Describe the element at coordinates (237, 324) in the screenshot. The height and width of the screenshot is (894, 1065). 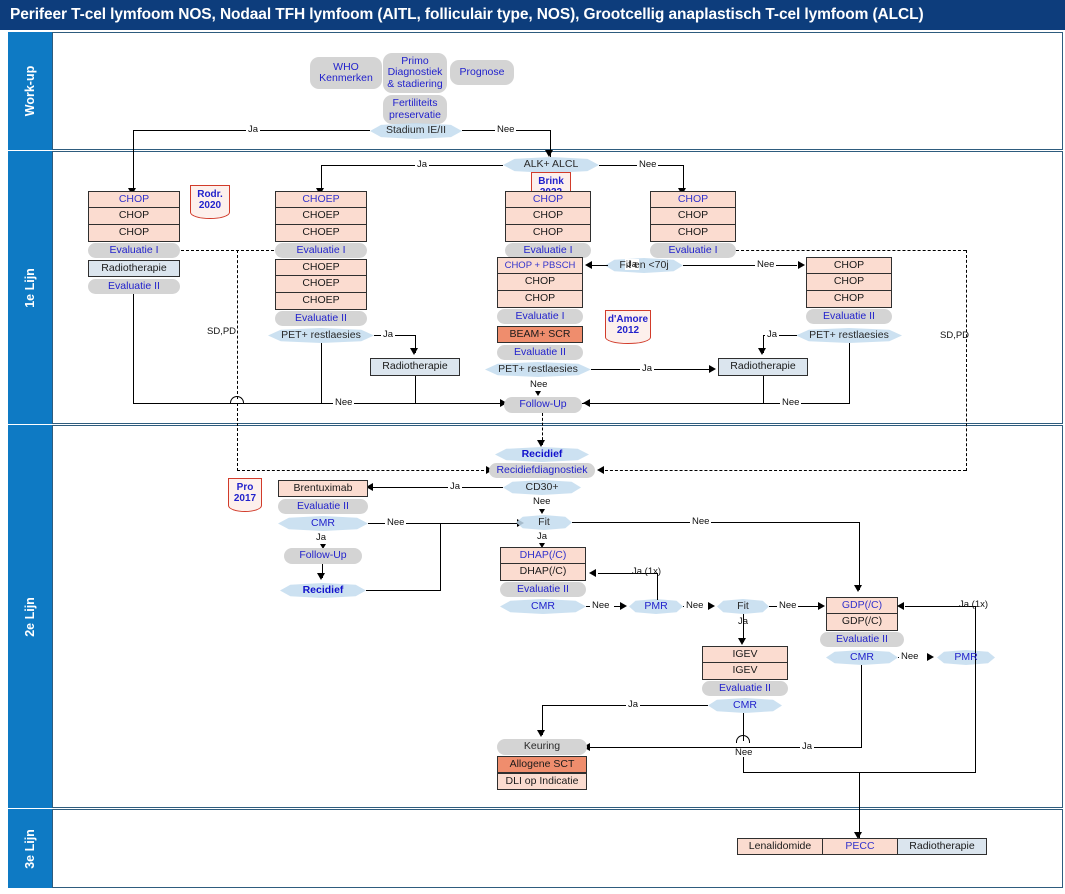
I see `edge-dashed-sdpd-left` at that location.